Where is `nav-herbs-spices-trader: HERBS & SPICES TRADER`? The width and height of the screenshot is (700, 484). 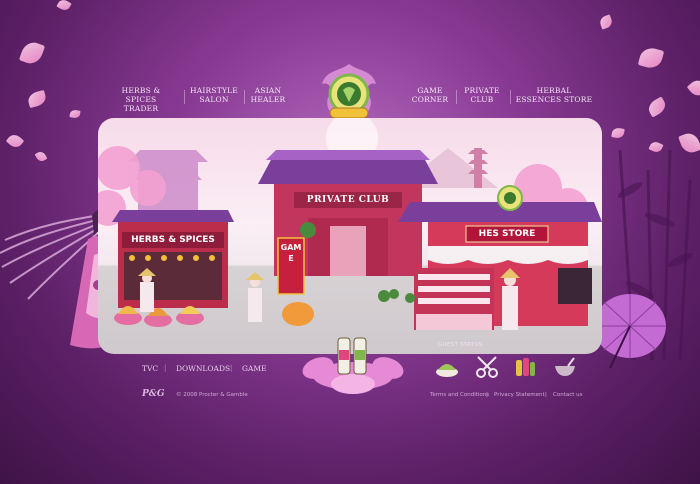 nav-herbs-spices-trader: HERBS & SPICES TRADER is located at coordinates (141, 99).